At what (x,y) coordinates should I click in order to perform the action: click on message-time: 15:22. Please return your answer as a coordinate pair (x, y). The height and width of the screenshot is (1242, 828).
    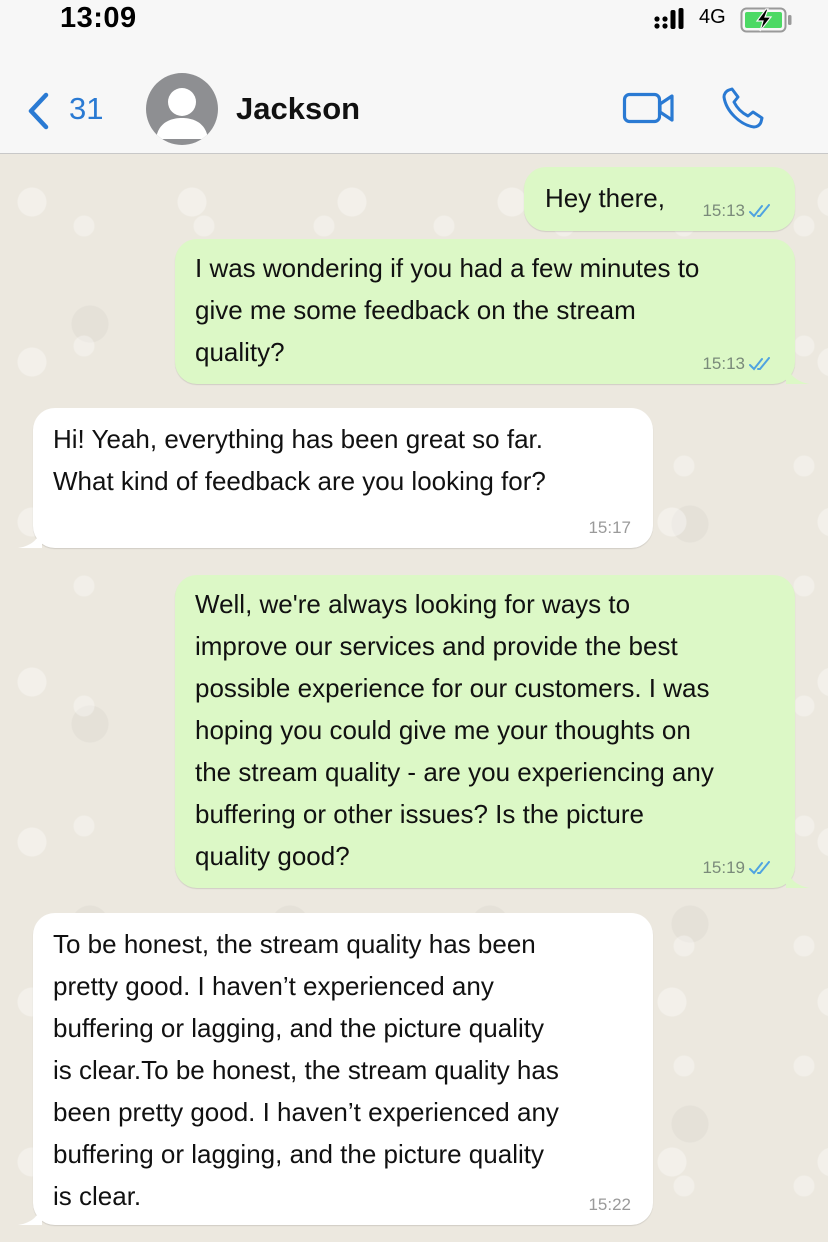
    Looking at the image, I should click on (609, 1204).